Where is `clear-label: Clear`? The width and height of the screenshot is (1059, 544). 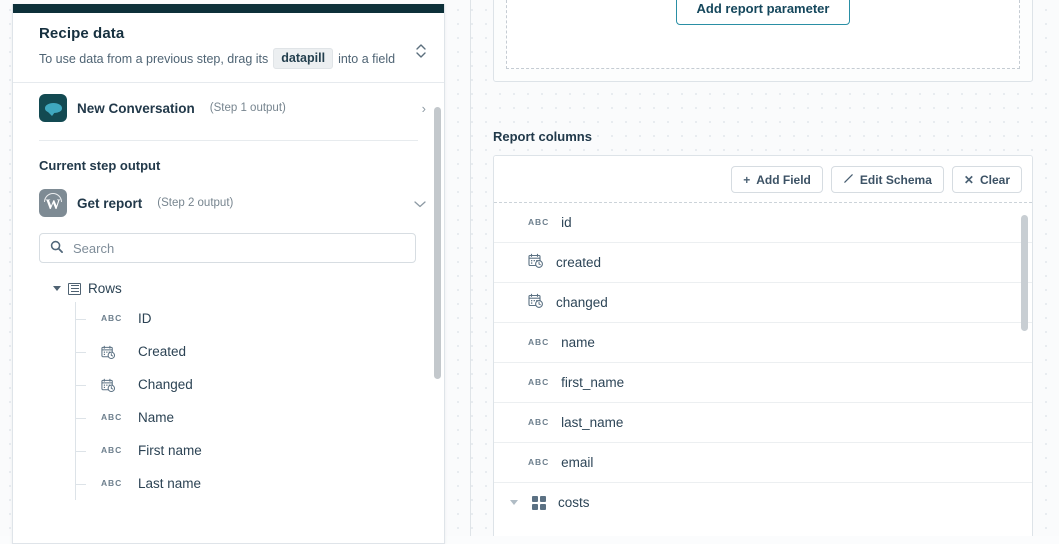 clear-label: Clear is located at coordinates (994, 179).